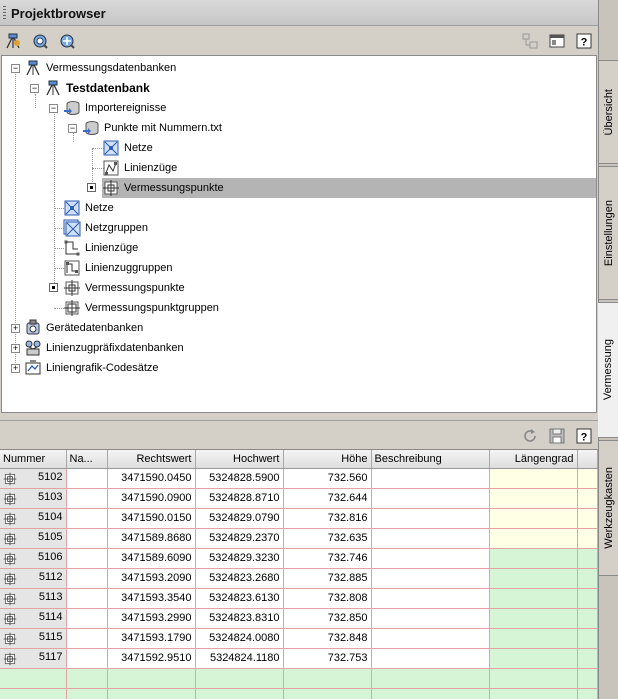  Describe the element at coordinates (239, 558) in the screenshot. I see `cell-hochwert: 5324829.3230` at that location.